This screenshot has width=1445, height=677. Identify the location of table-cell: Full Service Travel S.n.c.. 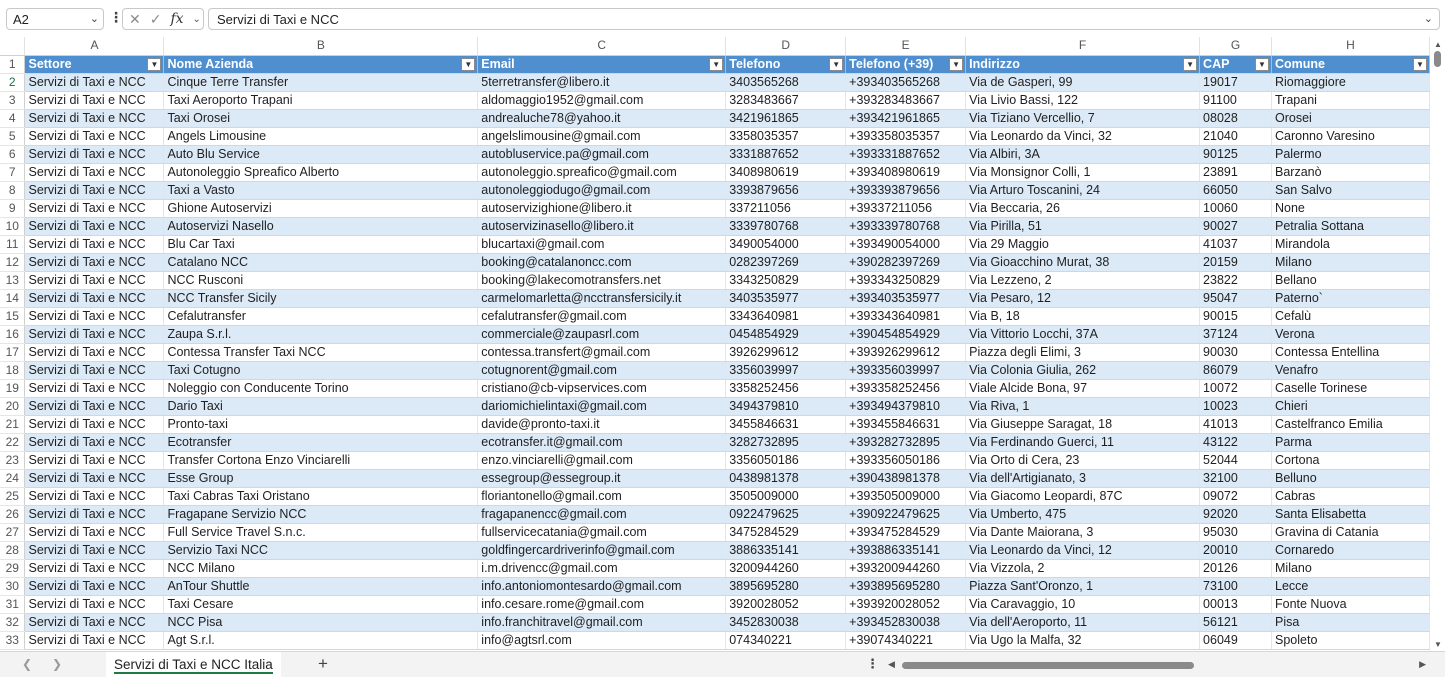
(321, 532).